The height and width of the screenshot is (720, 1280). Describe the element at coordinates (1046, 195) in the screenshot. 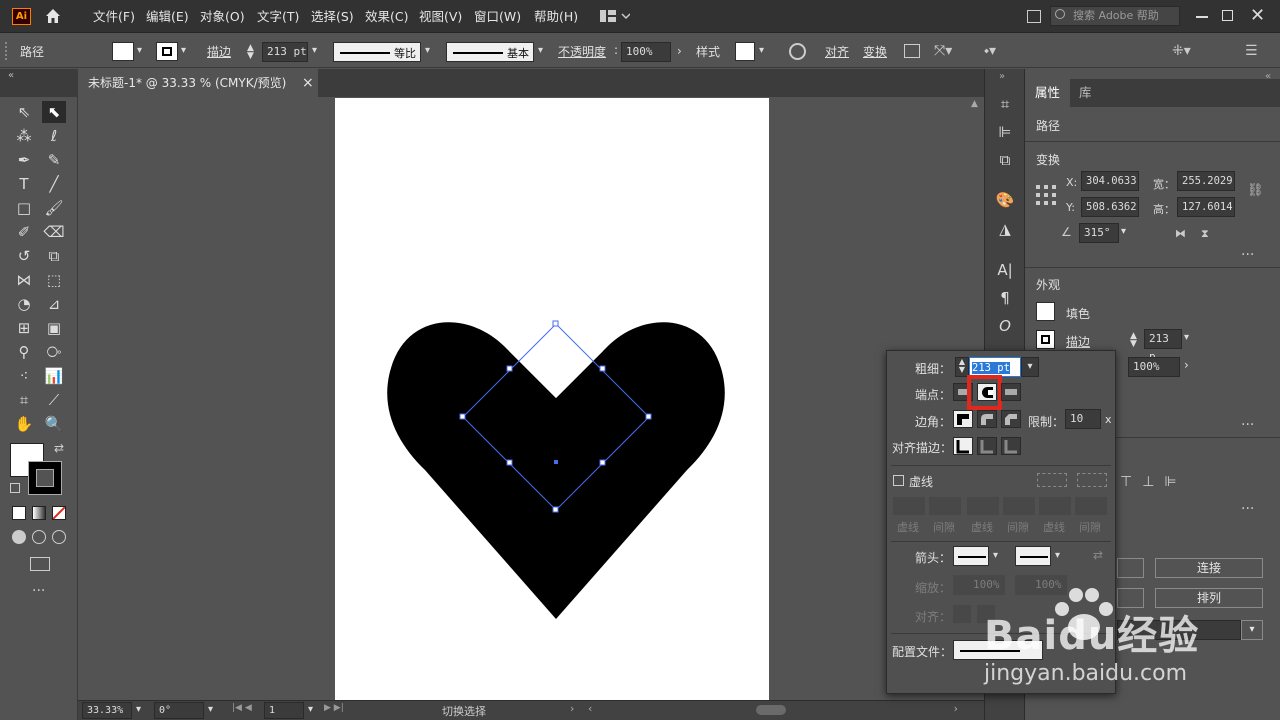

I see `reference-point-icon` at that location.